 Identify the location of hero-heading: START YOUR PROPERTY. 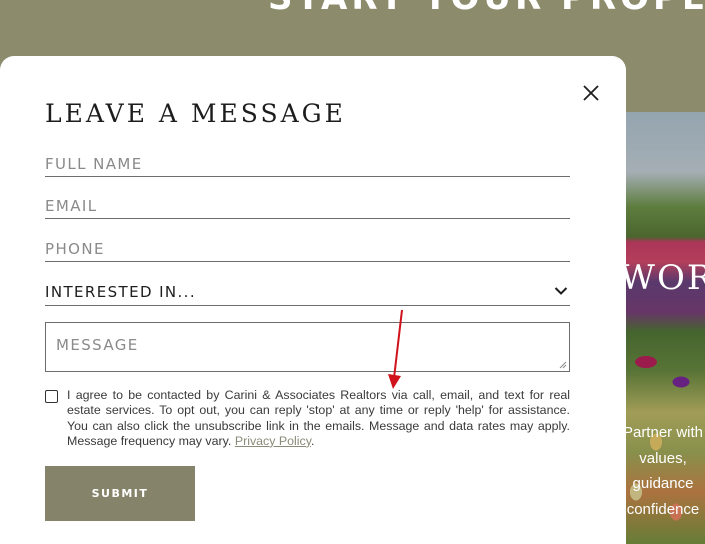
(486, 9).